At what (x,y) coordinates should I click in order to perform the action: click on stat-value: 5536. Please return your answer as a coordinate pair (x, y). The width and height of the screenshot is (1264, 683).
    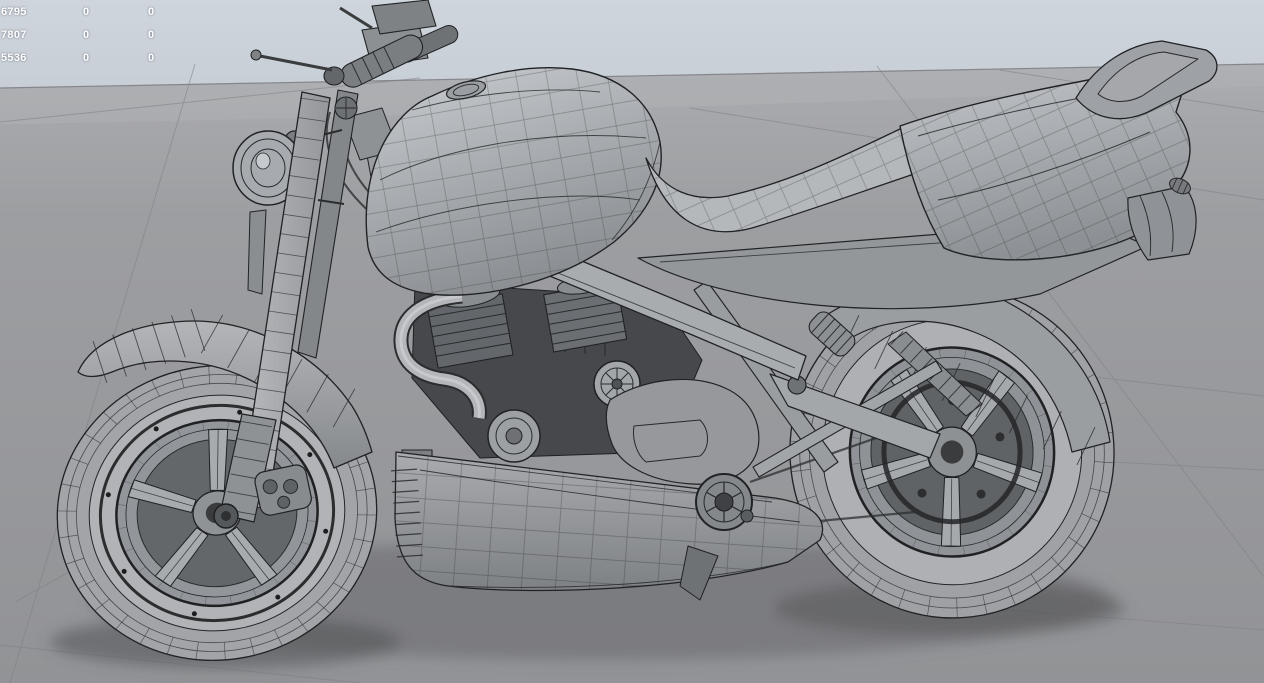
    Looking at the image, I should click on (14, 58).